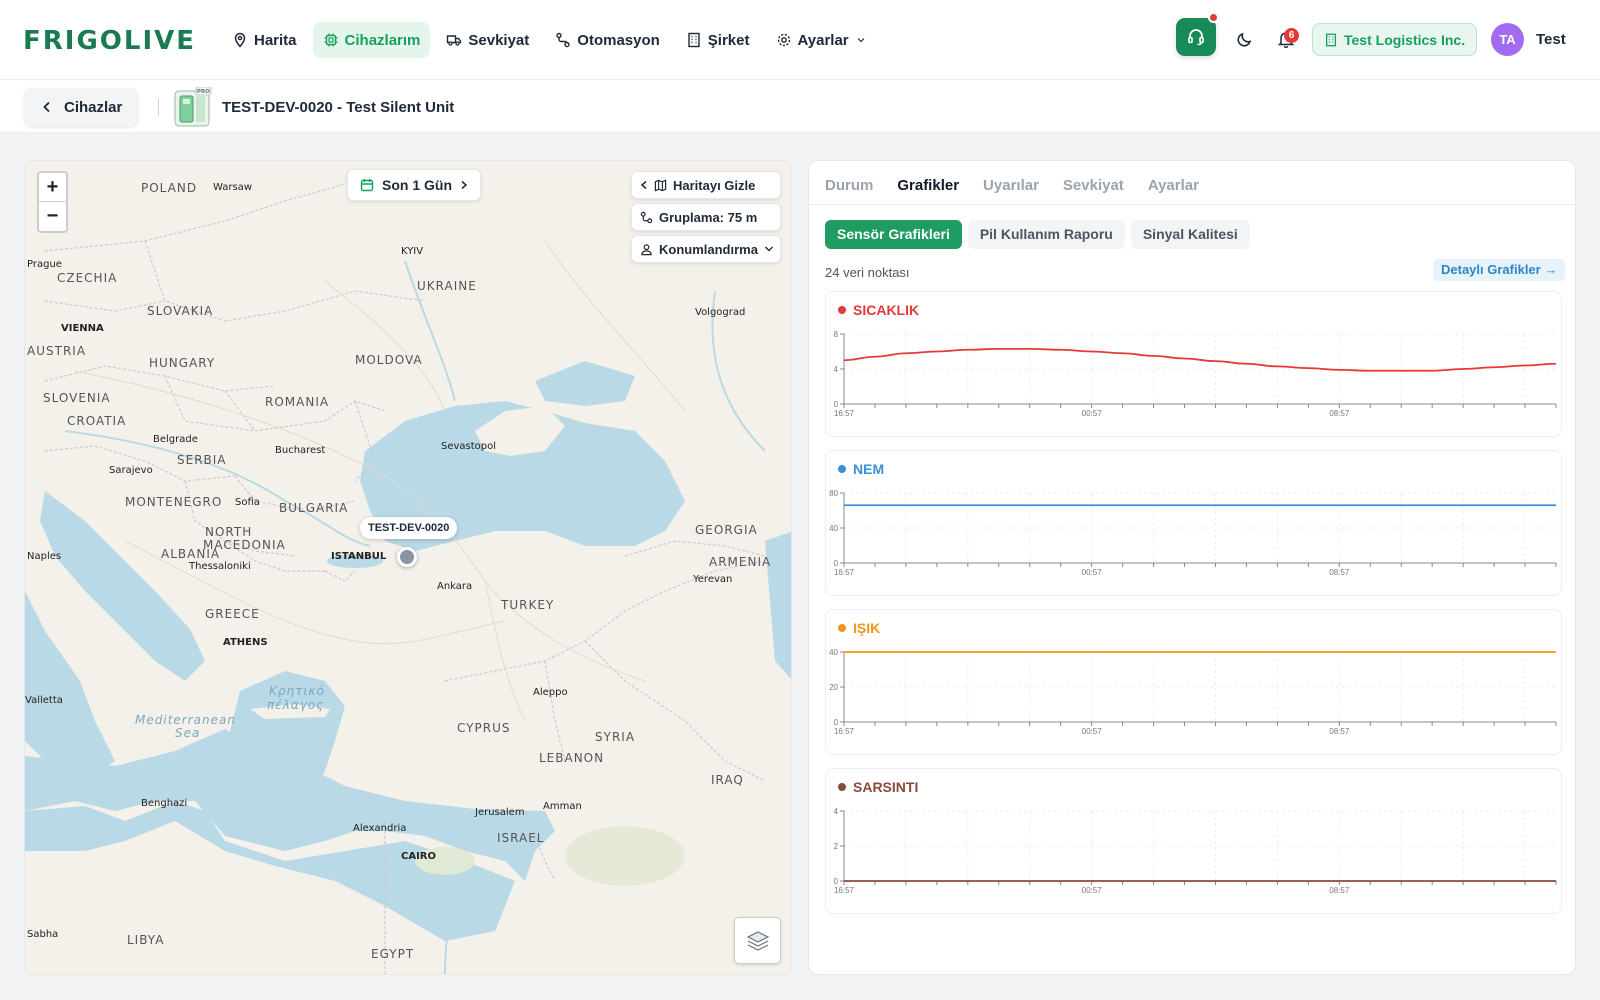 This screenshot has width=1600, height=1000. I want to click on subtab-battery-report: Pil Kullanım Raporu, so click(1046, 234).